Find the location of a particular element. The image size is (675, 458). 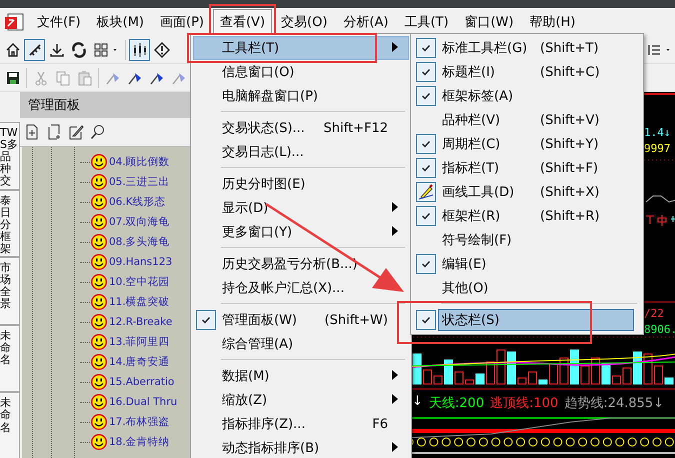

paste-icon is located at coordinates (84, 78).